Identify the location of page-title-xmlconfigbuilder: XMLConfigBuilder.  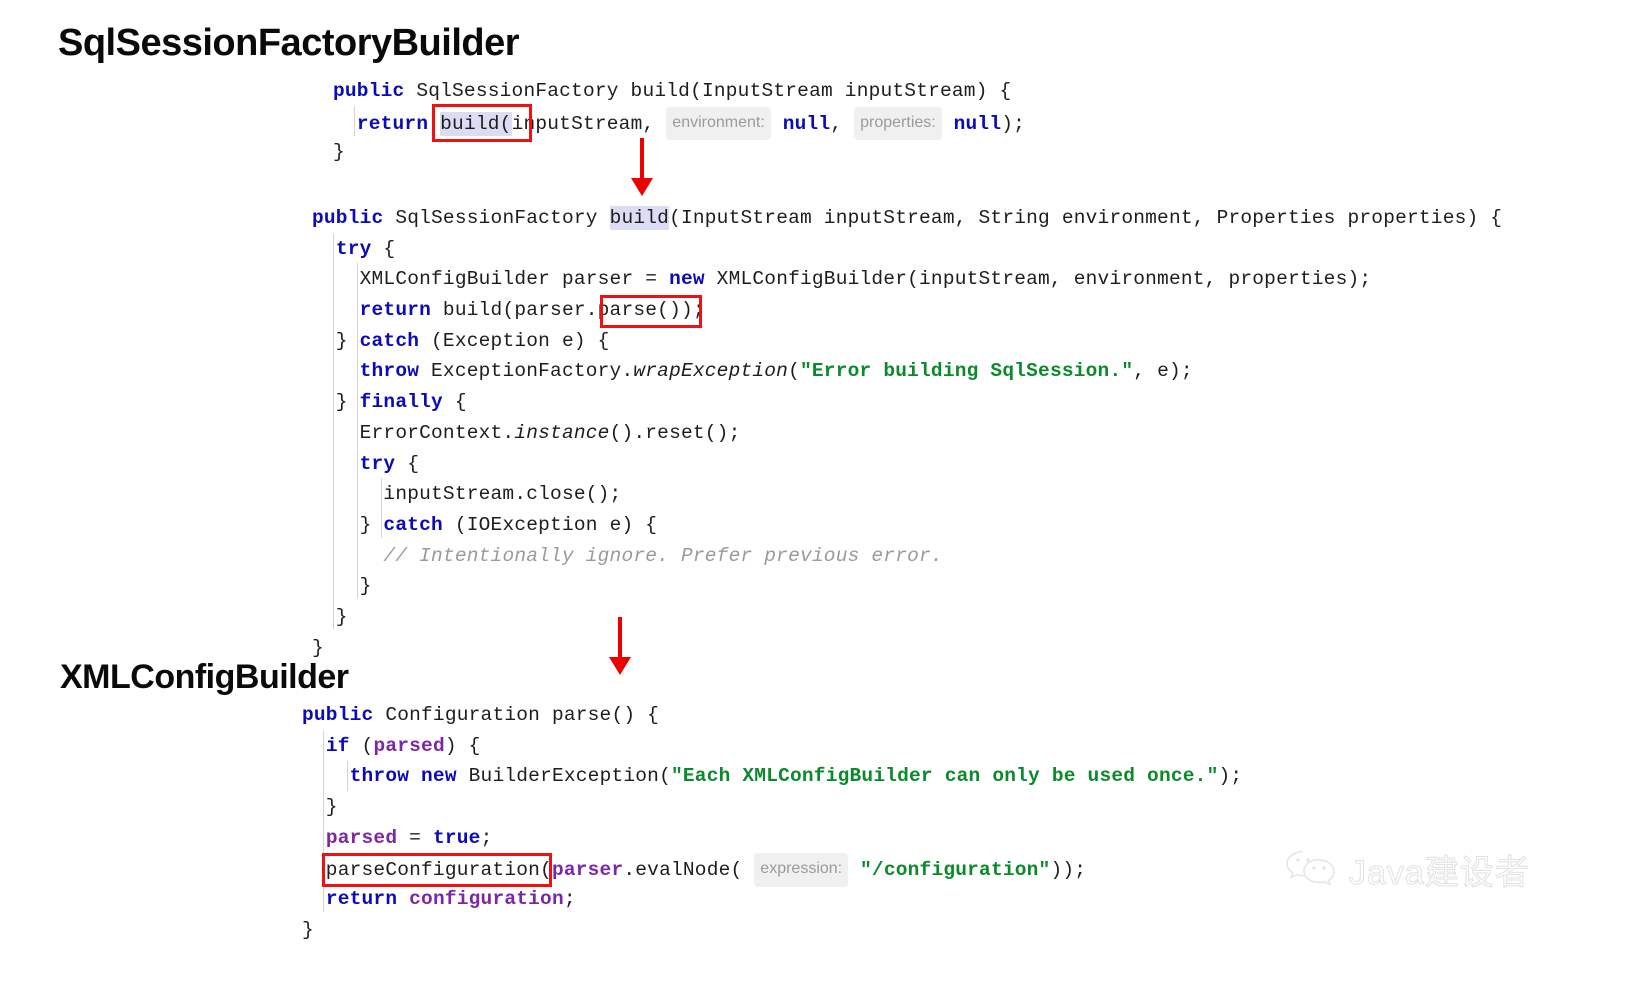
(204, 677).